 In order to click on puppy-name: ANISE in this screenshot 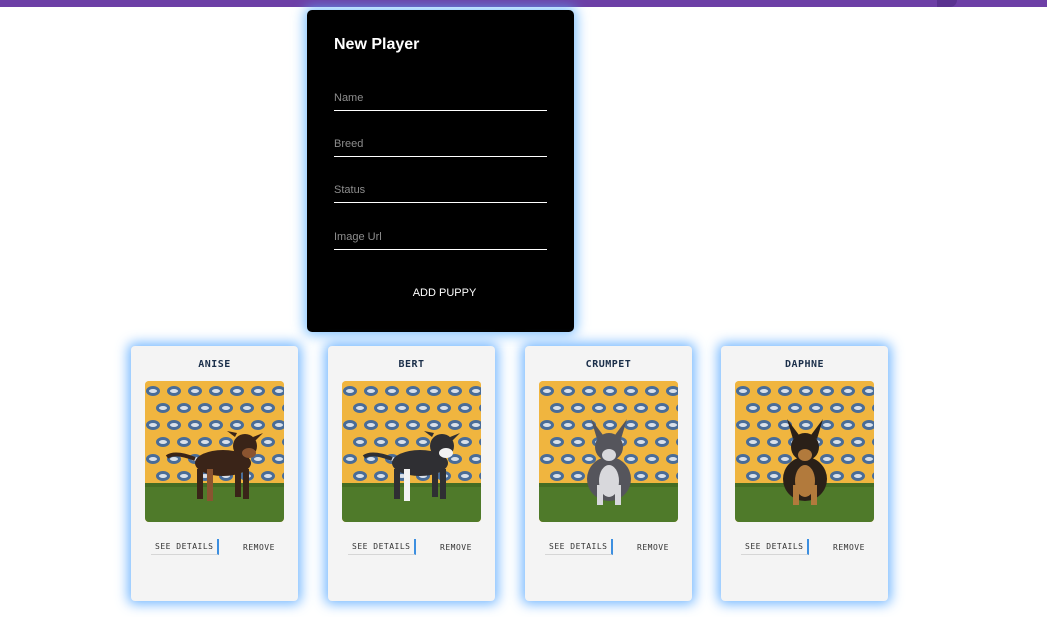, I will do `click(214, 364)`.